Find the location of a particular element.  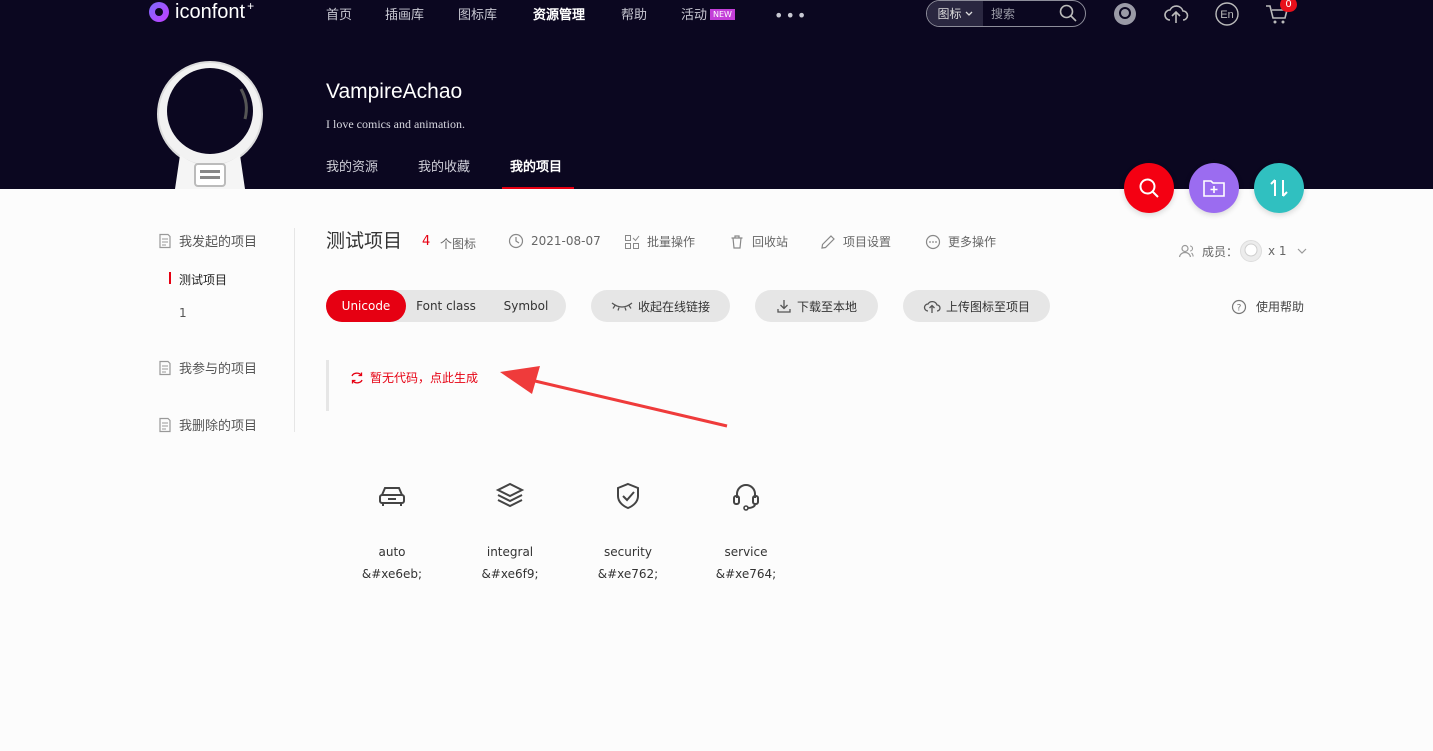

download-local-button: 下载至本地 is located at coordinates (816, 306).